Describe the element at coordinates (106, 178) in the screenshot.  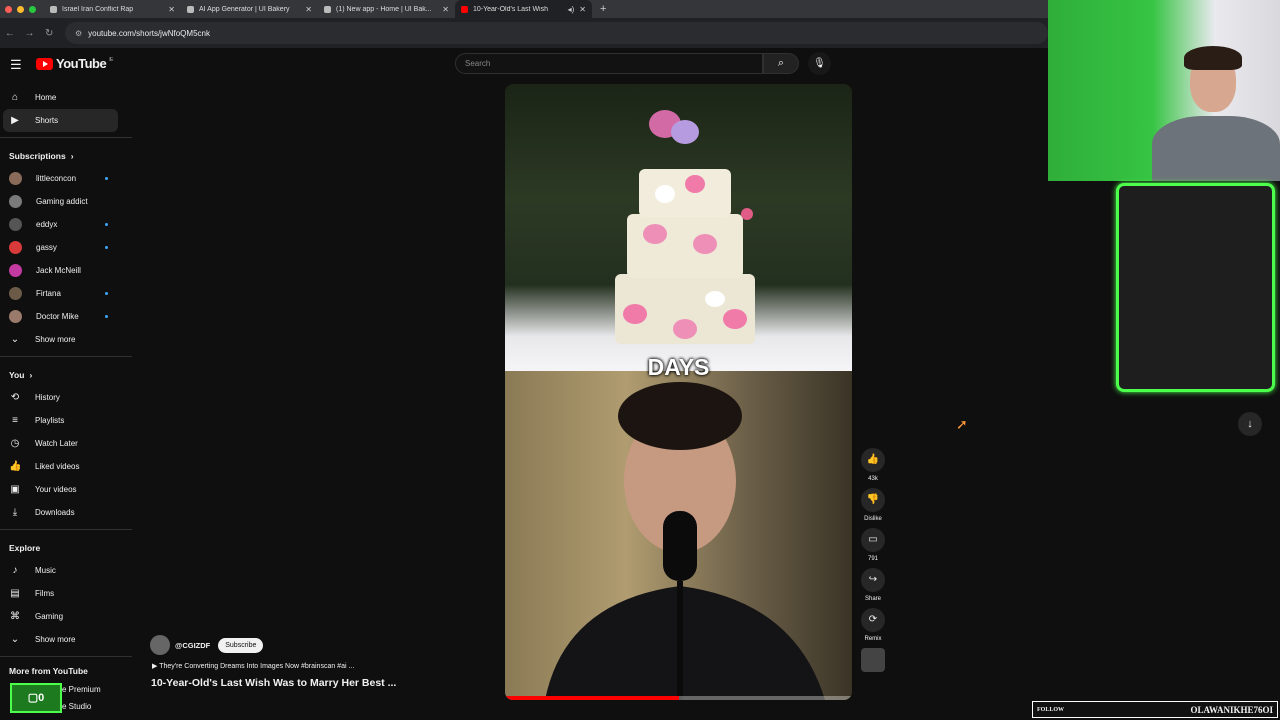
I see `new-content-dot` at that location.